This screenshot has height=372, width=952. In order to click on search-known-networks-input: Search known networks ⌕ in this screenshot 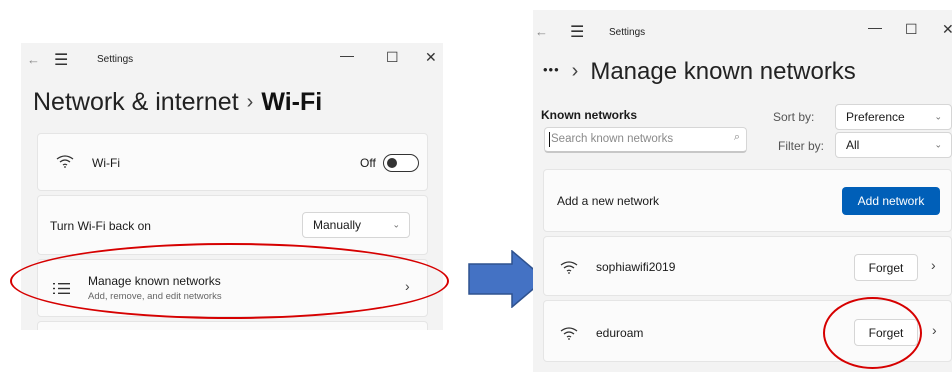, I will do `click(645, 140)`.